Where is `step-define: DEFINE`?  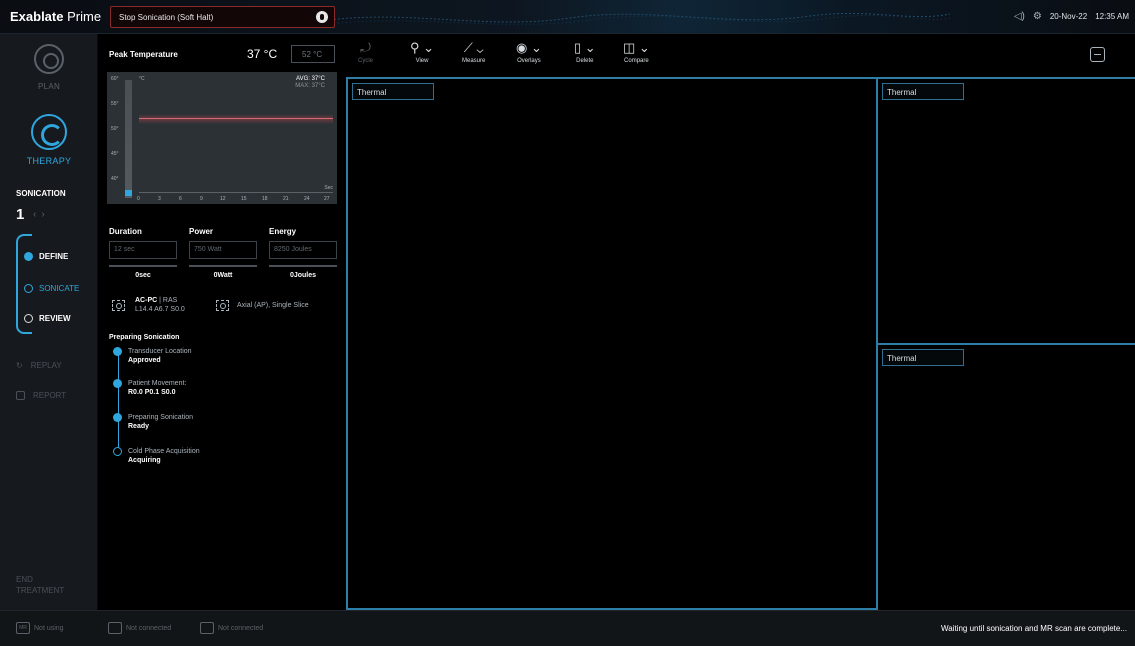 step-define: DEFINE is located at coordinates (46, 256).